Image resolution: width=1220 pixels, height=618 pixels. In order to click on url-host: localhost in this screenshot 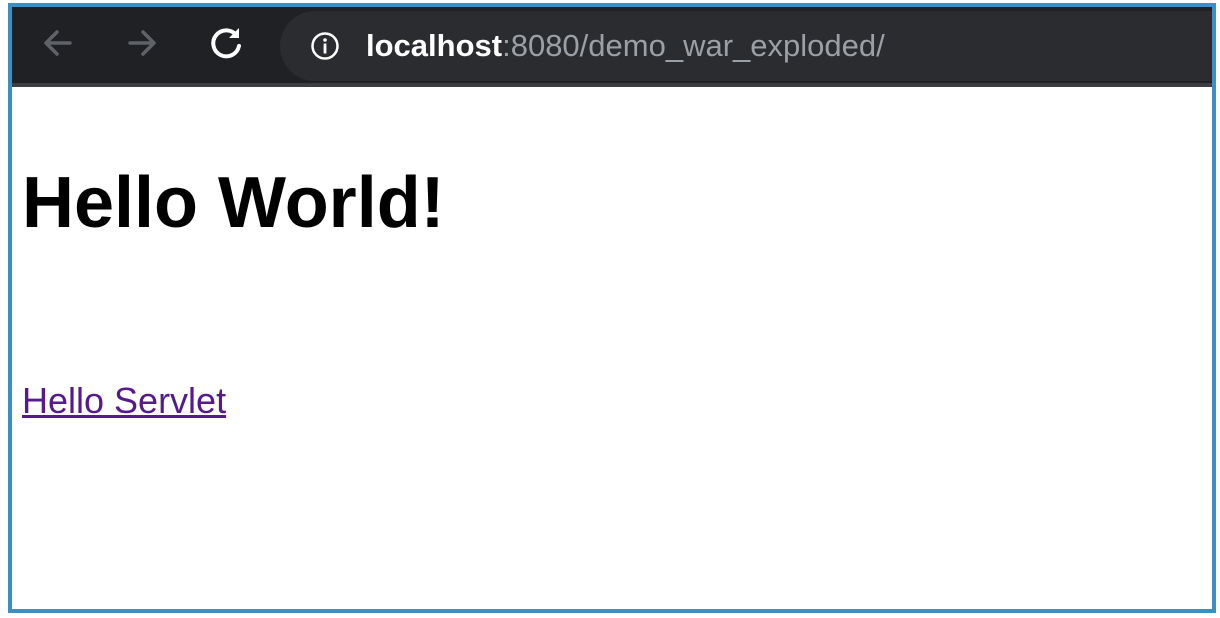, I will do `click(434, 45)`.